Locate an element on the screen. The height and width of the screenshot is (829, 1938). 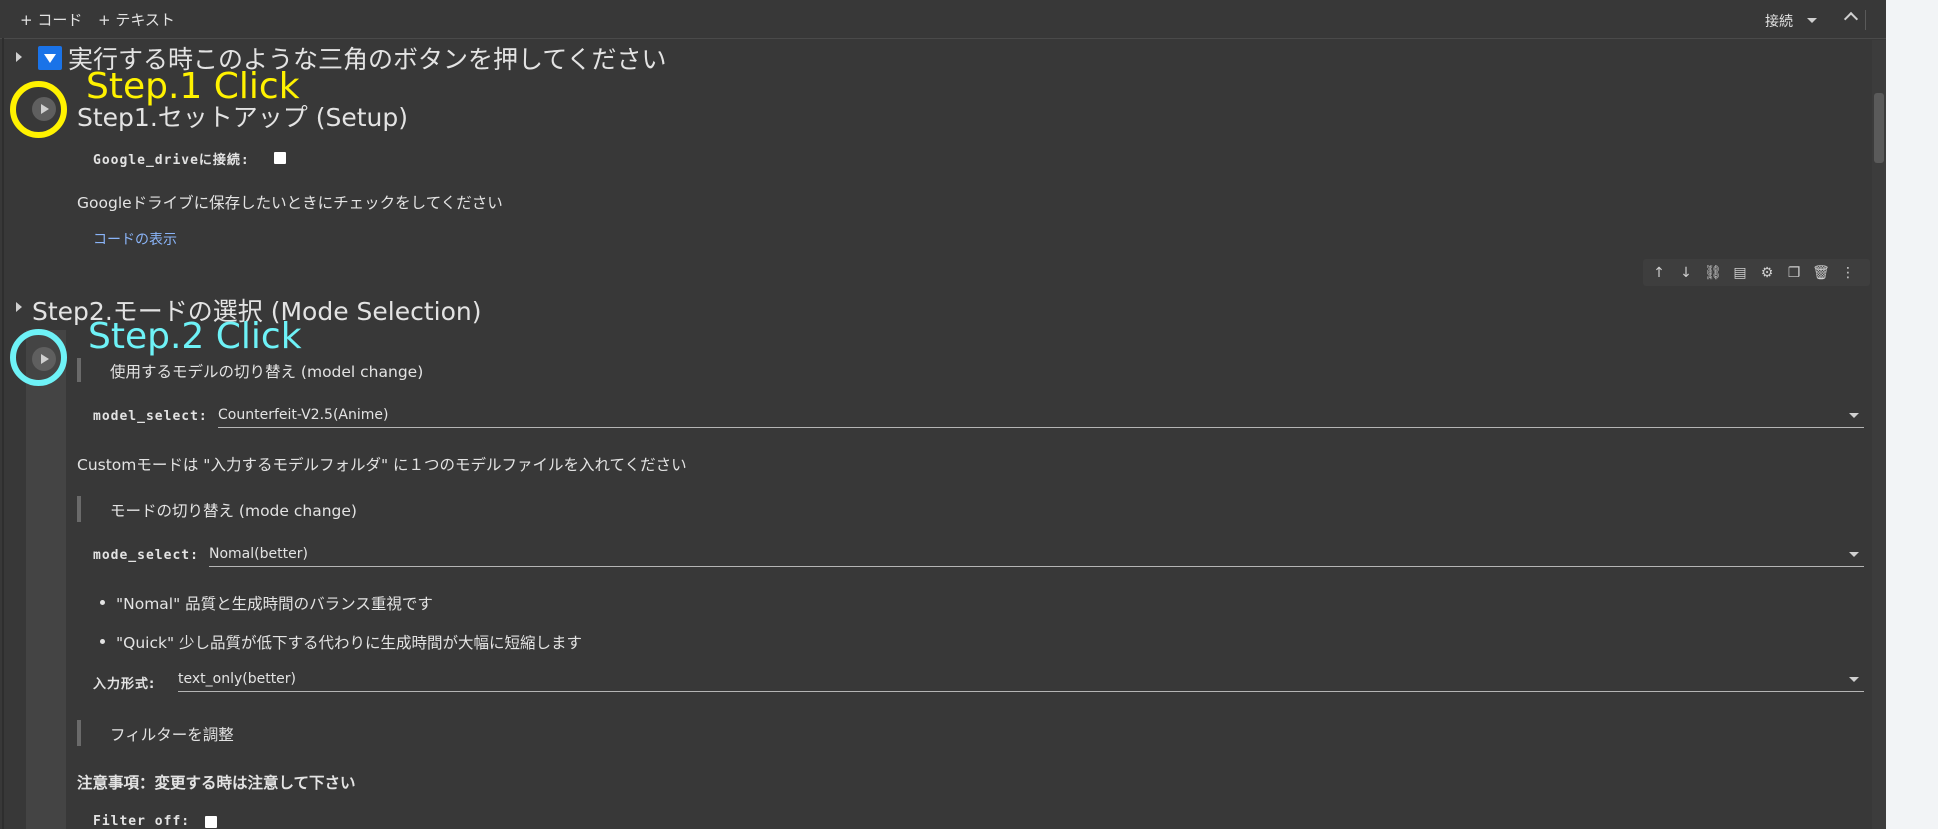
step2-cell-gutter is located at coordinates (46, 579).